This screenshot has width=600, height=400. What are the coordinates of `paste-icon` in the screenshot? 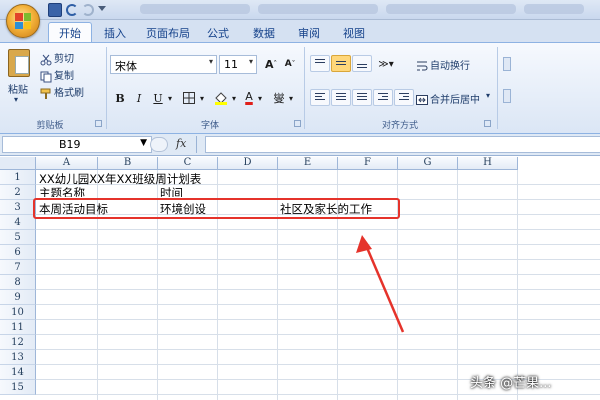 It's located at (19, 63).